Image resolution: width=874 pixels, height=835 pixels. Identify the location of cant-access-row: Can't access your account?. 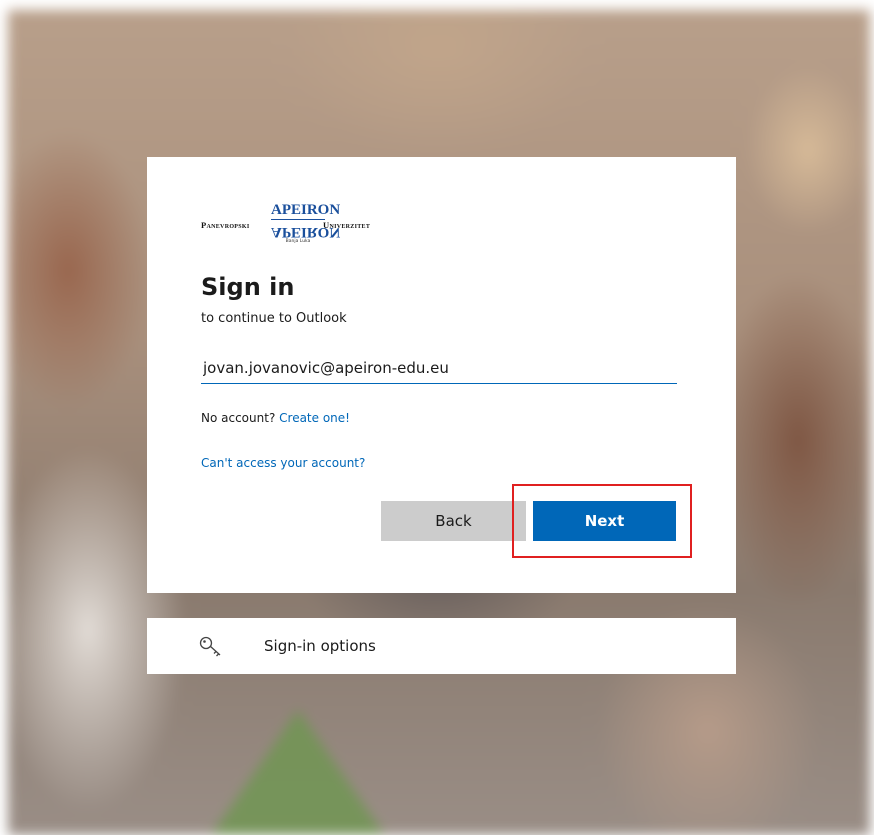
(283, 463).